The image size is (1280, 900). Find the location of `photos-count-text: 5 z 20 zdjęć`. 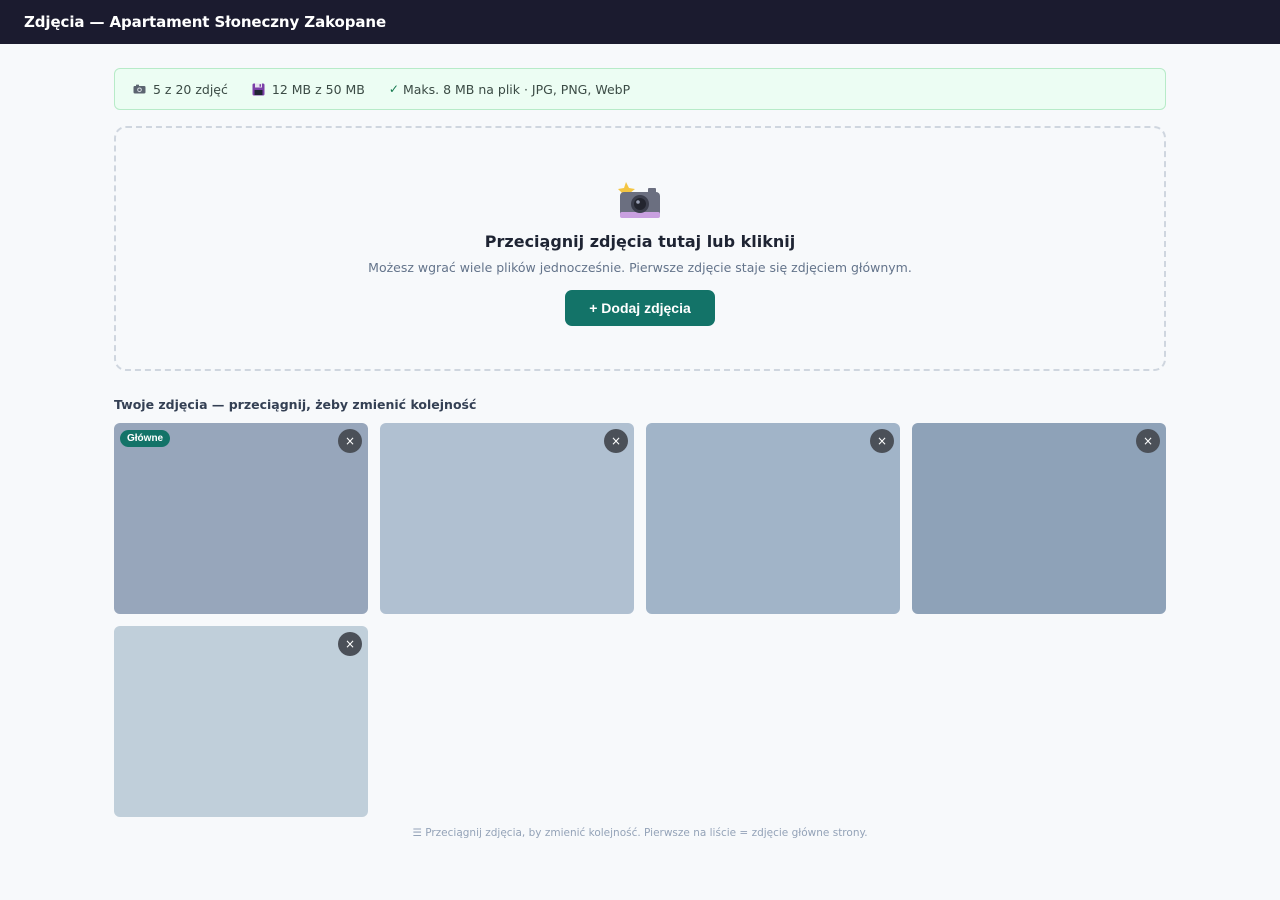

photos-count-text: 5 z 20 zdjęć is located at coordinates (190, 89).